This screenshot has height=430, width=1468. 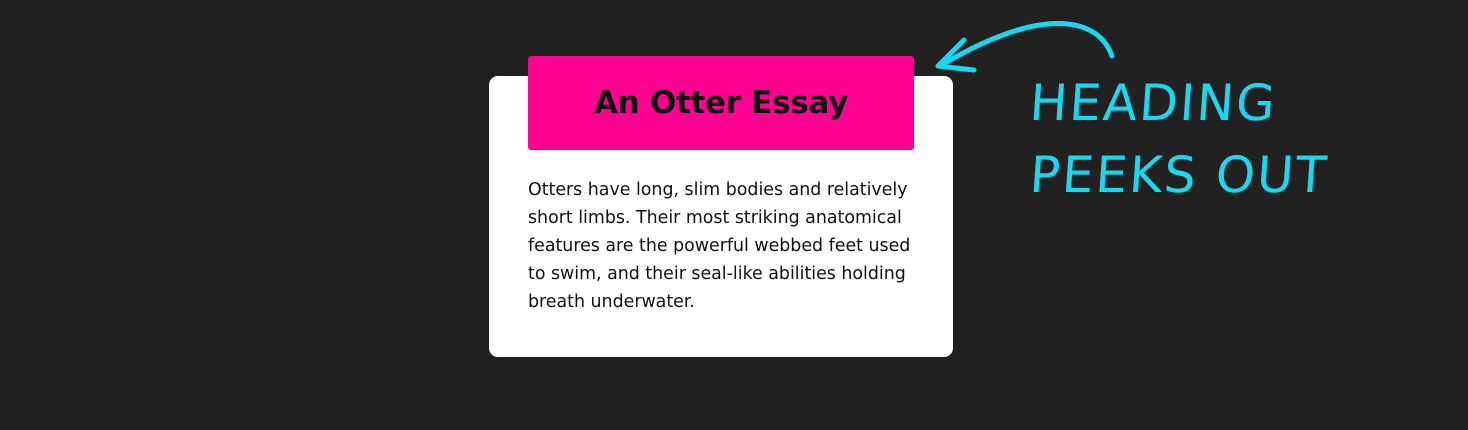 I want to click on annotation-line-2: PEEKS OUT, so click(x=1179, y=175).